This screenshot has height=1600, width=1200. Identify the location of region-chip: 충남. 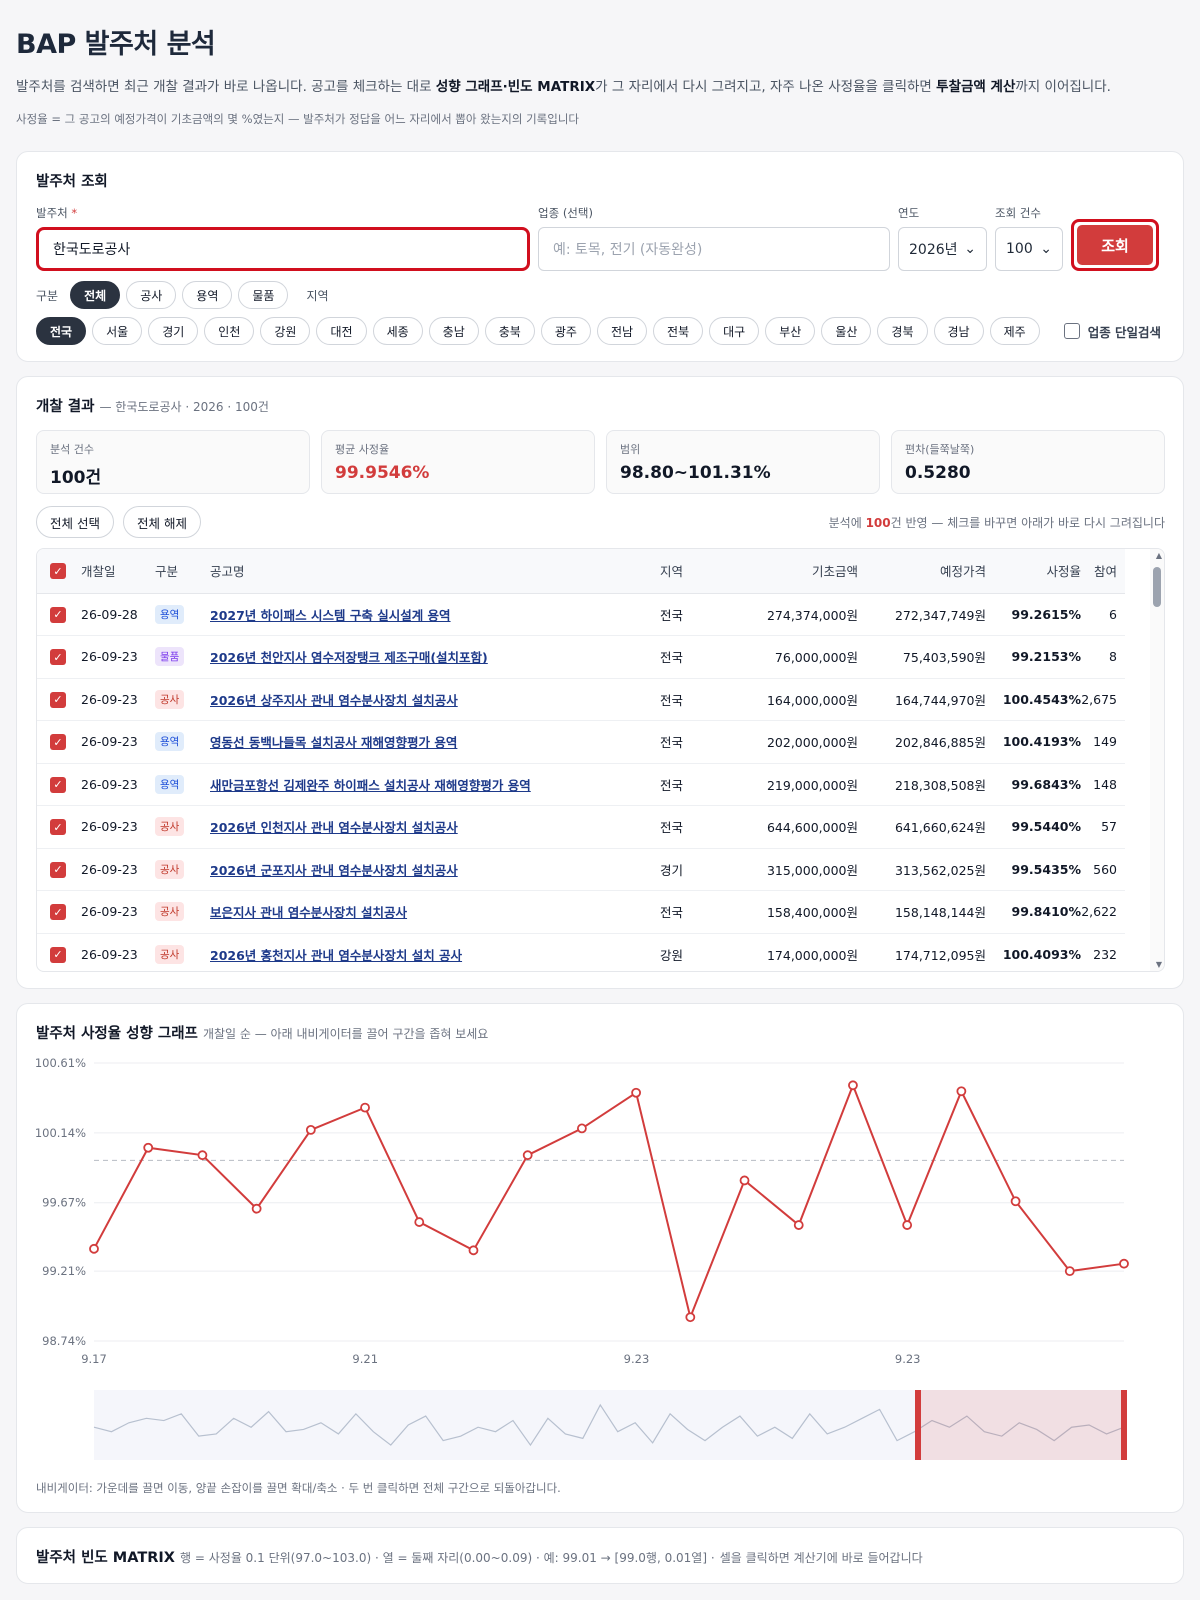
(453, 331).